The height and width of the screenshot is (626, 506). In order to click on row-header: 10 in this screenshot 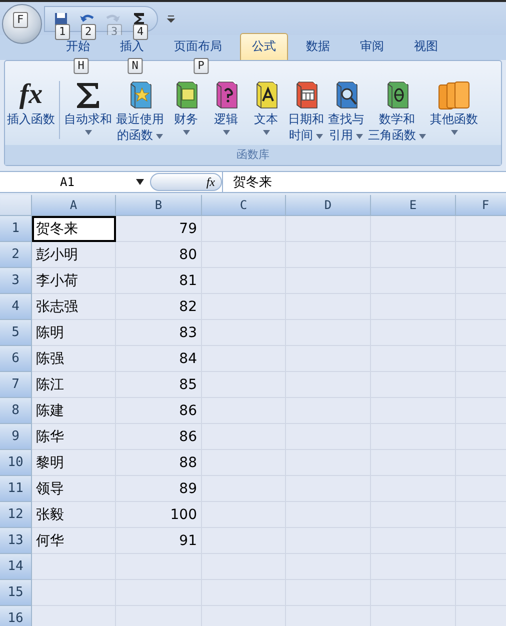, I will do `click(16, 463)`.